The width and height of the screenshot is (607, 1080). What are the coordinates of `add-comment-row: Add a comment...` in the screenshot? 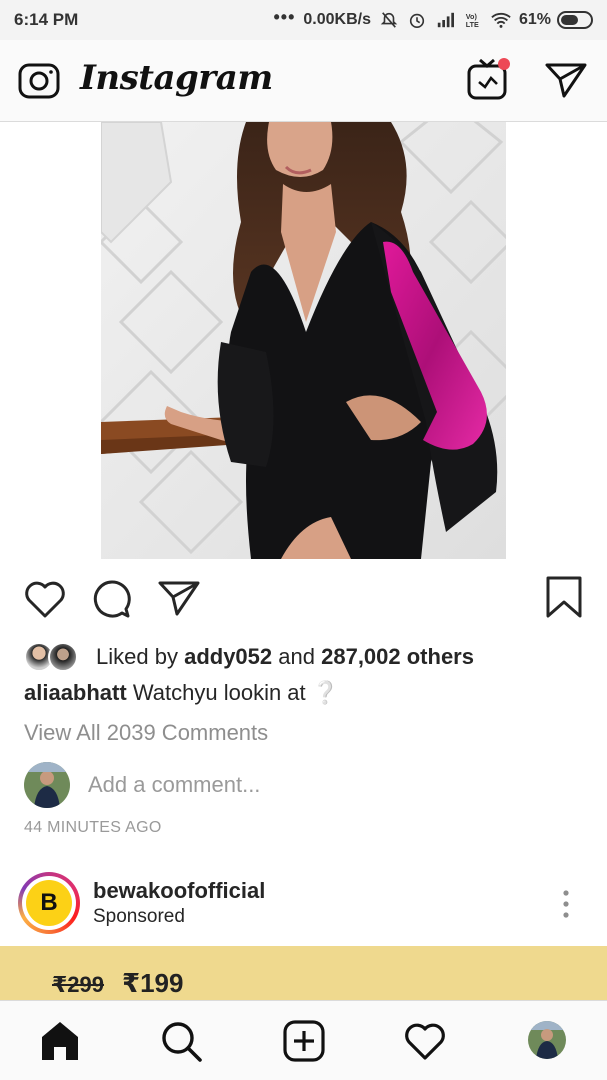 It's located at (142, 785).